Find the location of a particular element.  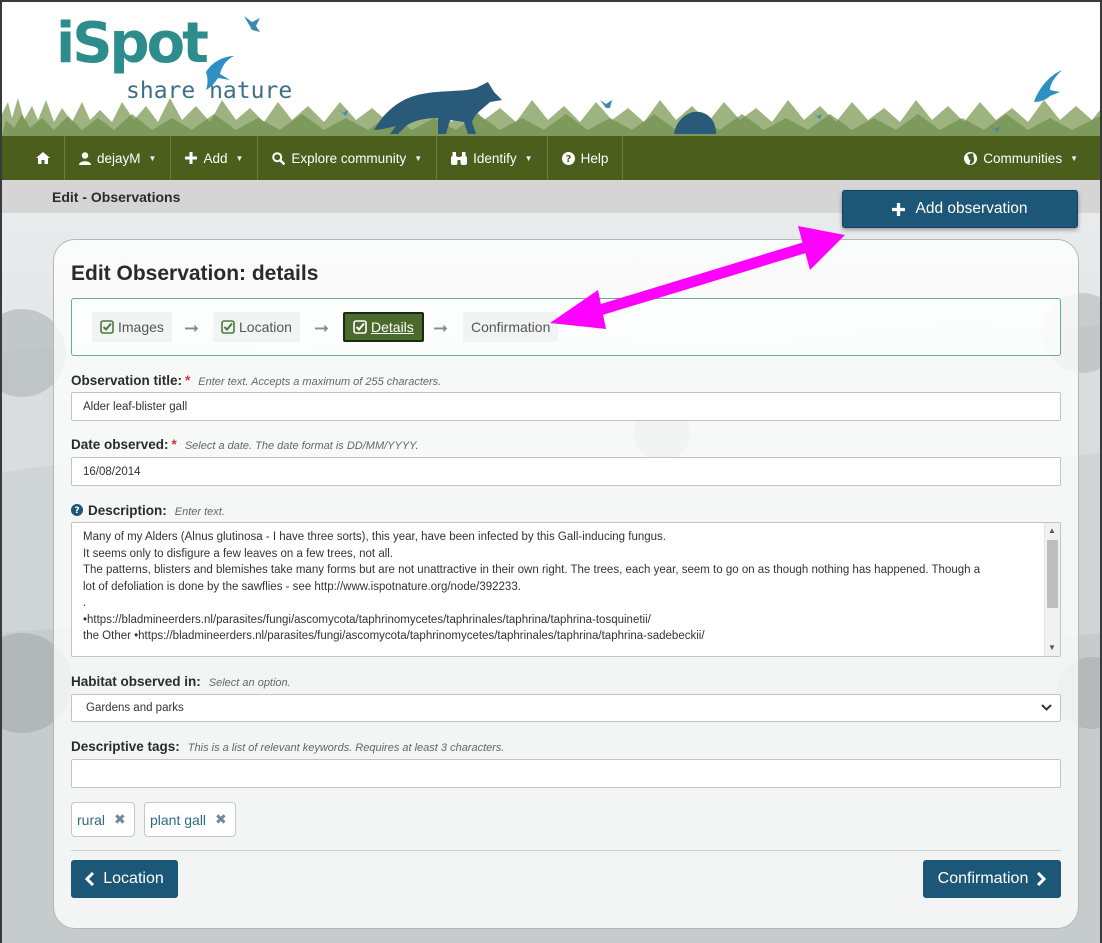

next-button-label: Confirmation is located at coordinates (983, 878).